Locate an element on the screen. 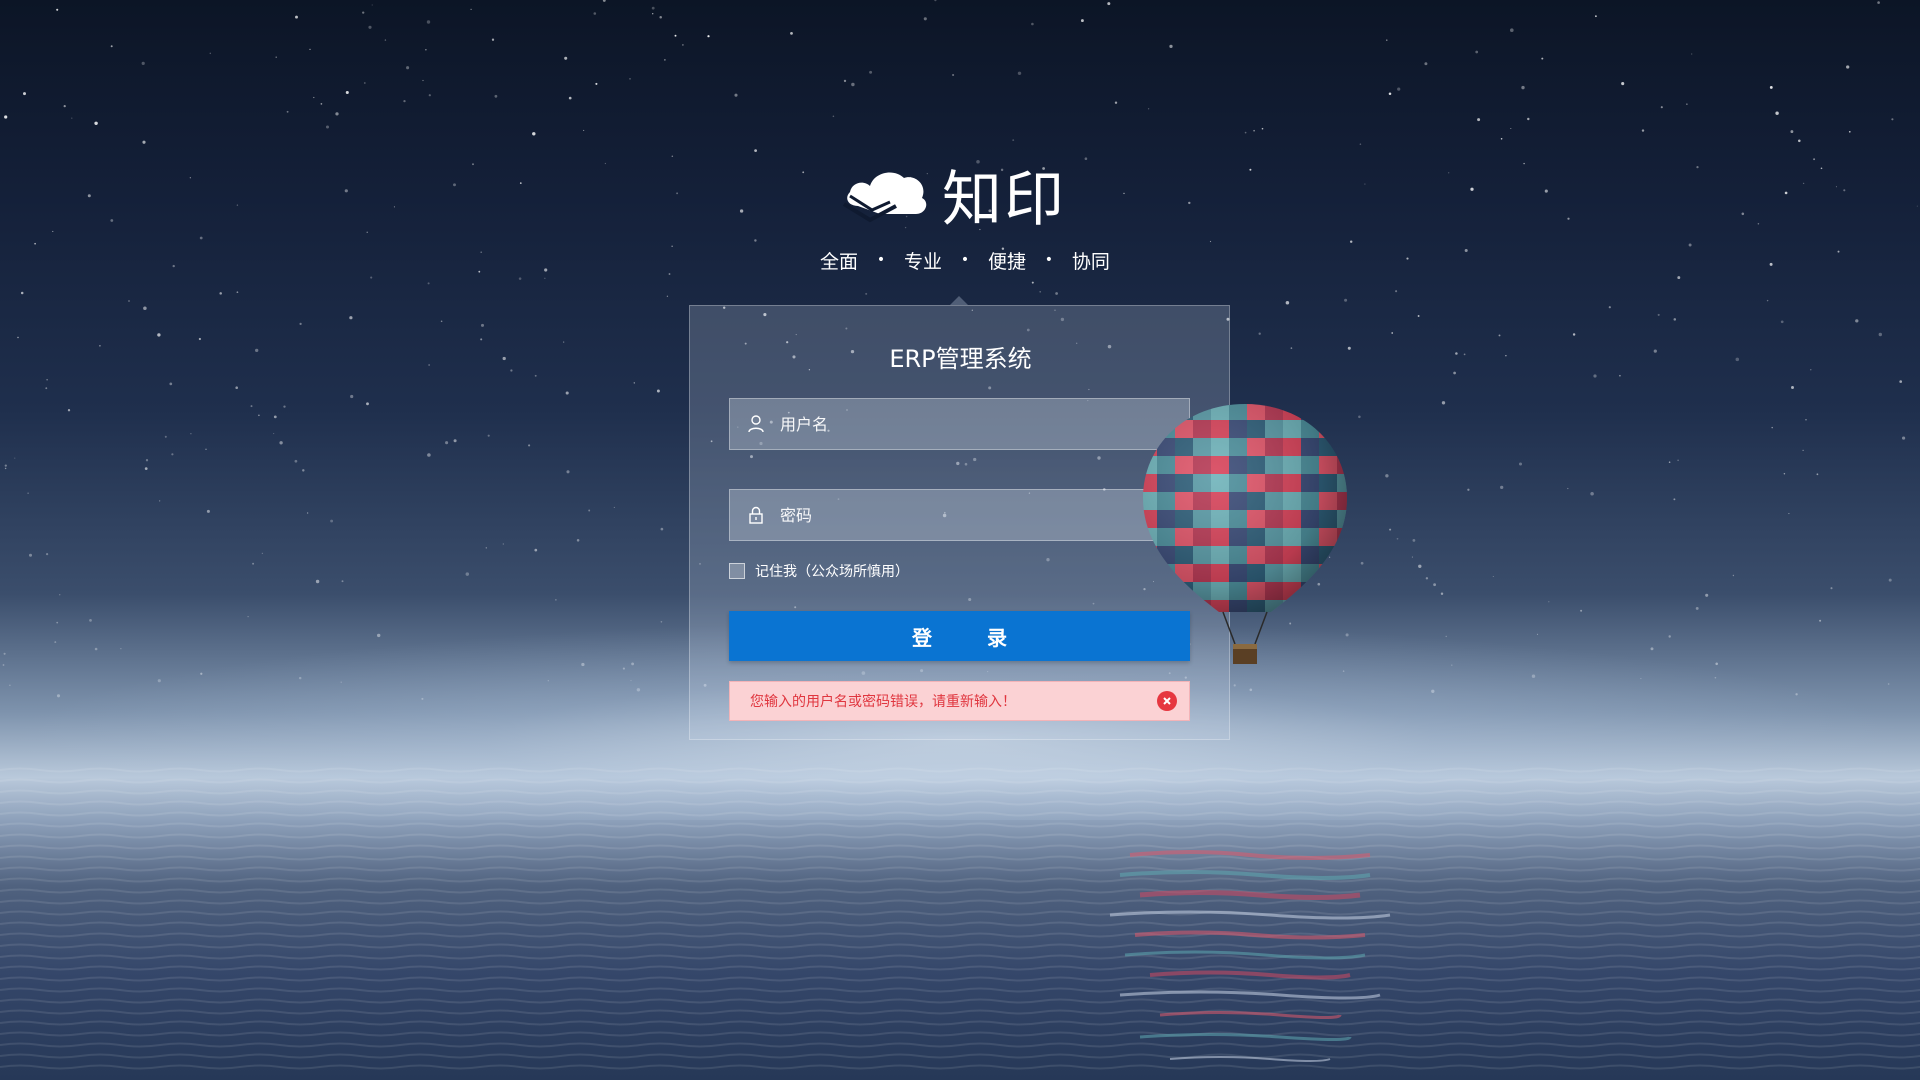 Image resolution: width=1920 pixels, height=1080 pixels. remember-checkbox is located at coordinates (737, 571).